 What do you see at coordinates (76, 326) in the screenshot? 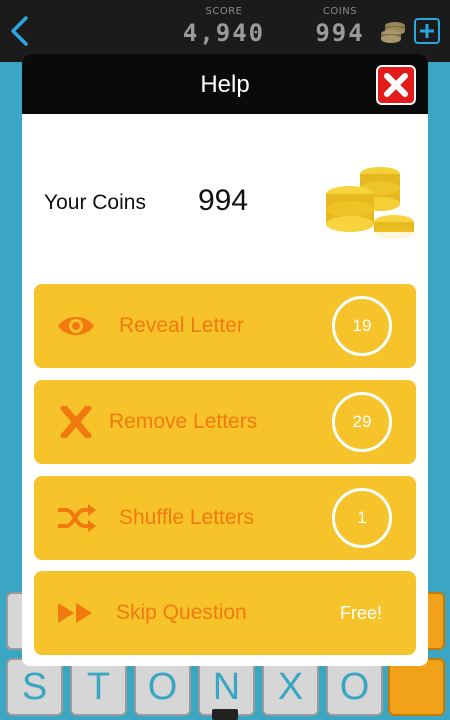
I see `eye-icon` at bounding box center [76, 326].